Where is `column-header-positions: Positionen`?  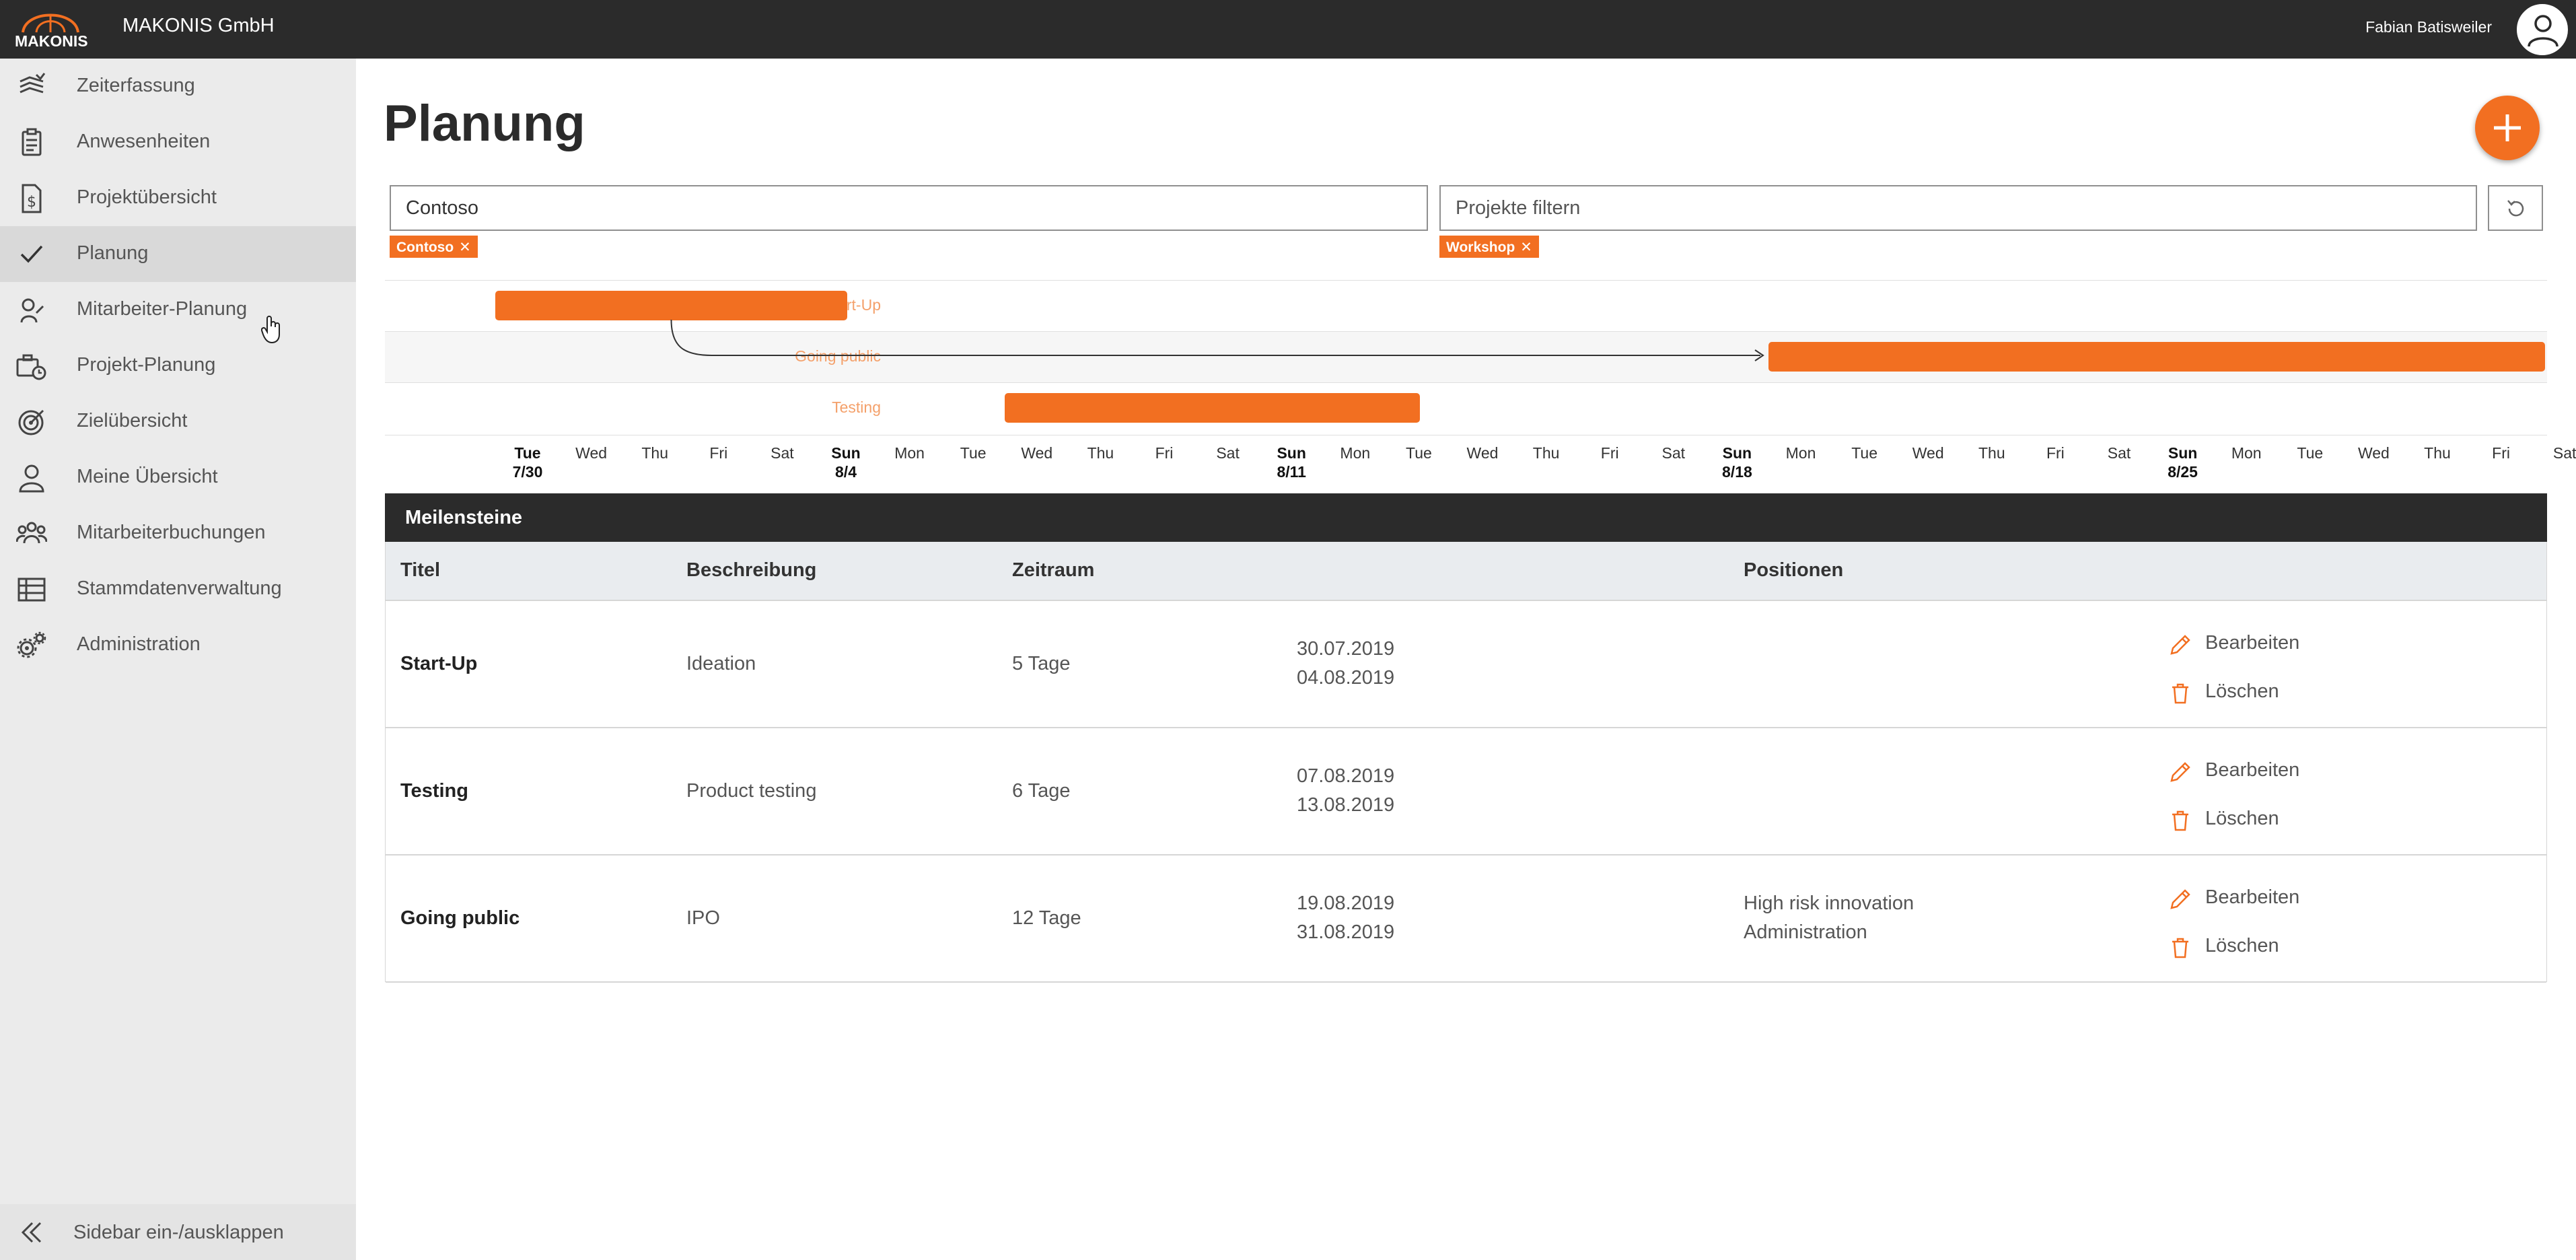
column-header-positions: Positionen is located at coordinates (1794, 571).